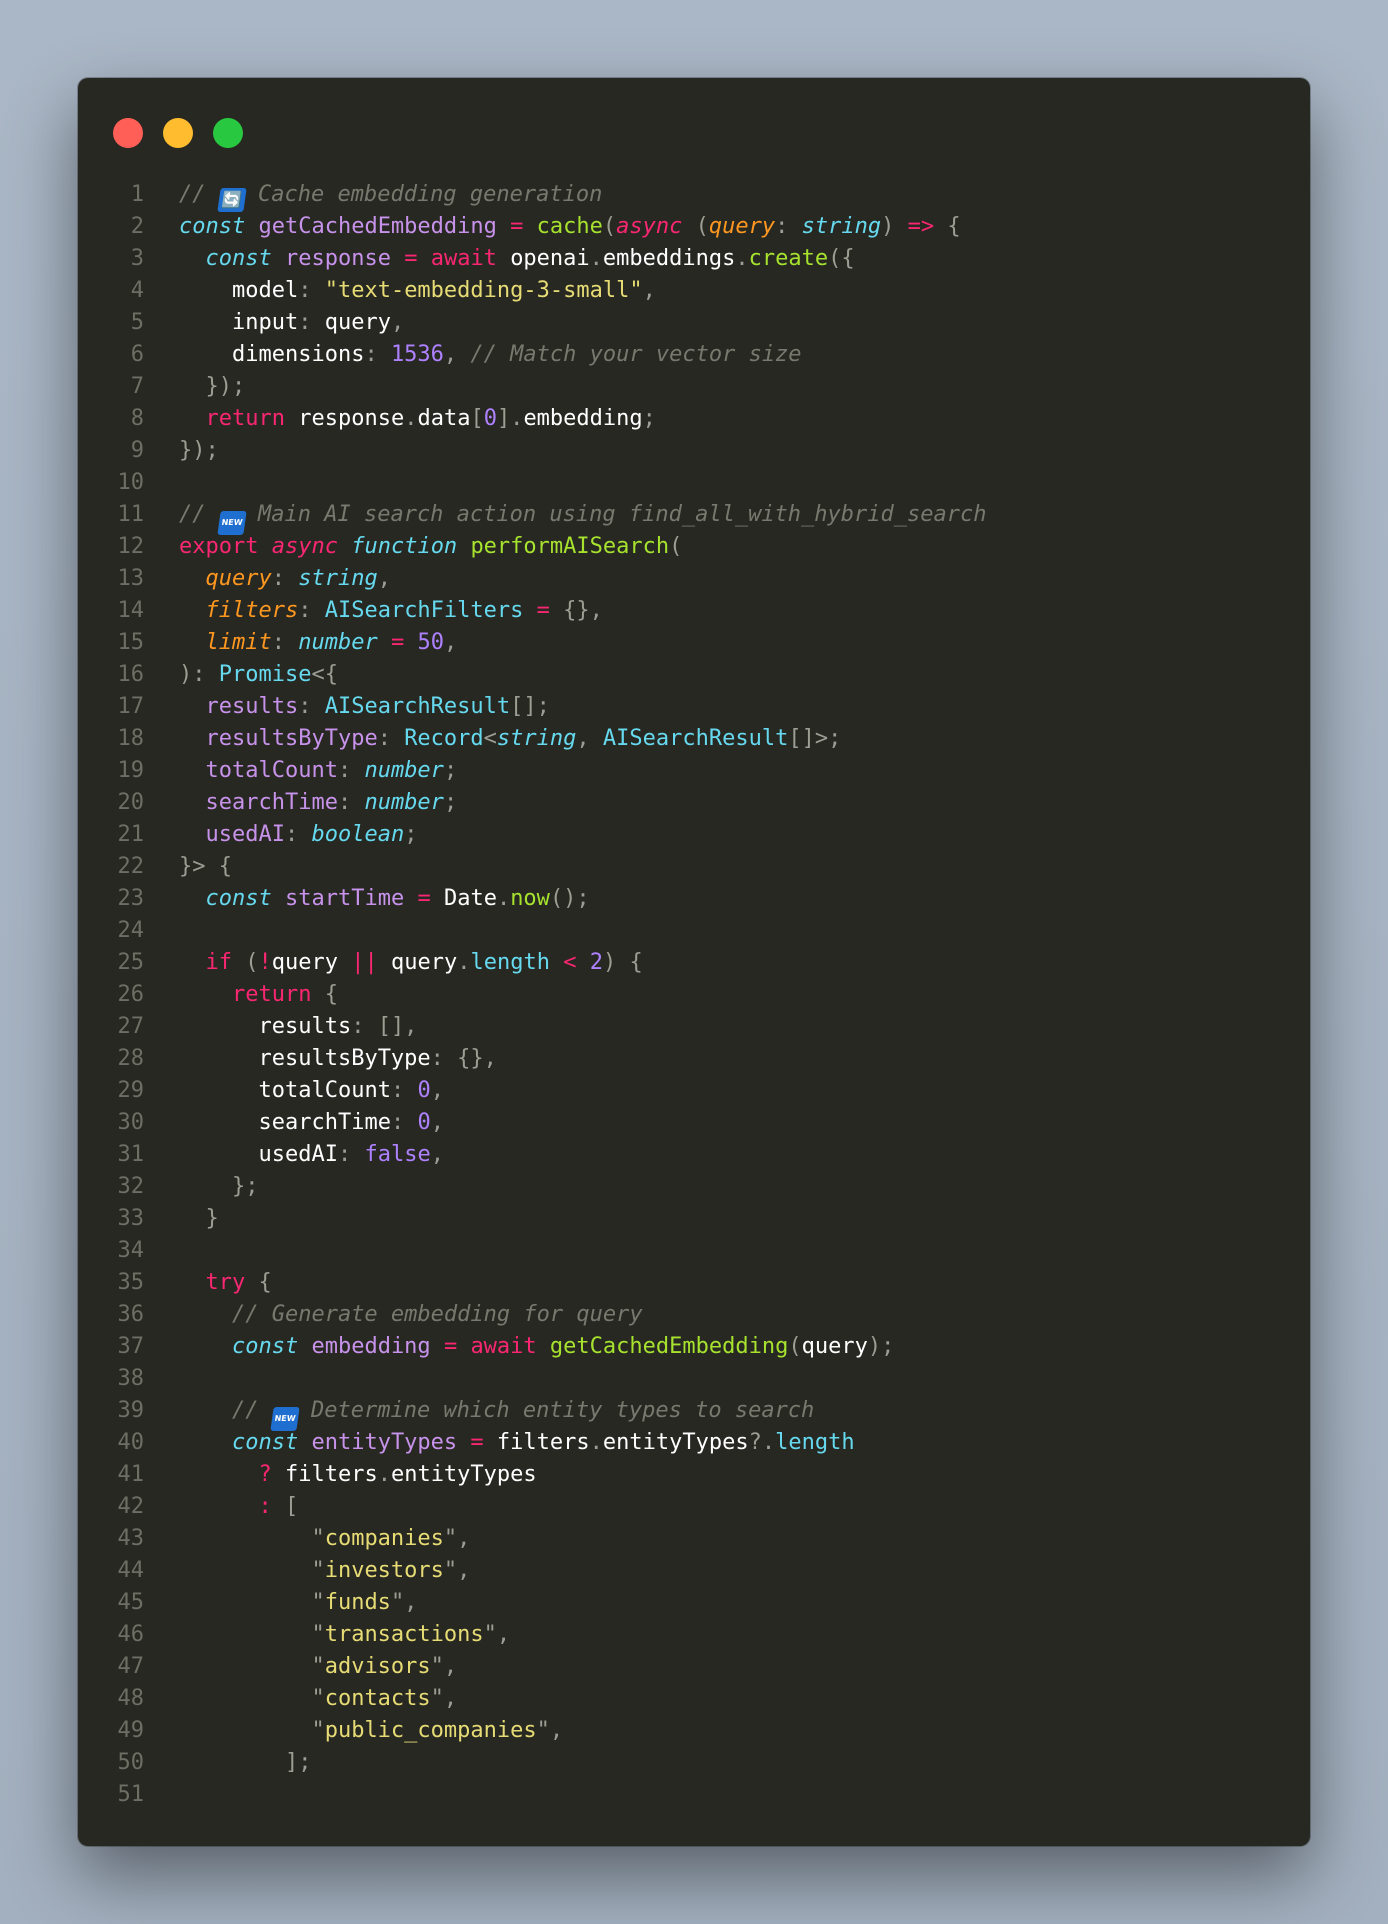 The image size is (1388, 1924). What do you see at coordinates (694, 579) in the screenshot?
I see `code-line: 13 query: string,` at bounding box center [694, 579].